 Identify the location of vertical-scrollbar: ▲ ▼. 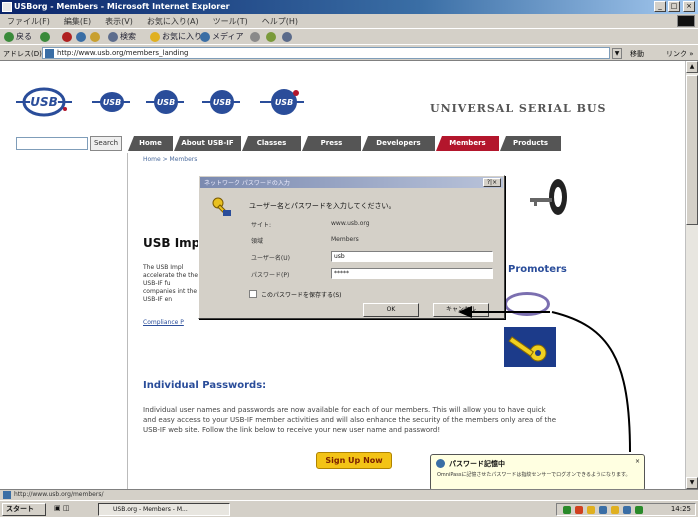
(691, 275).